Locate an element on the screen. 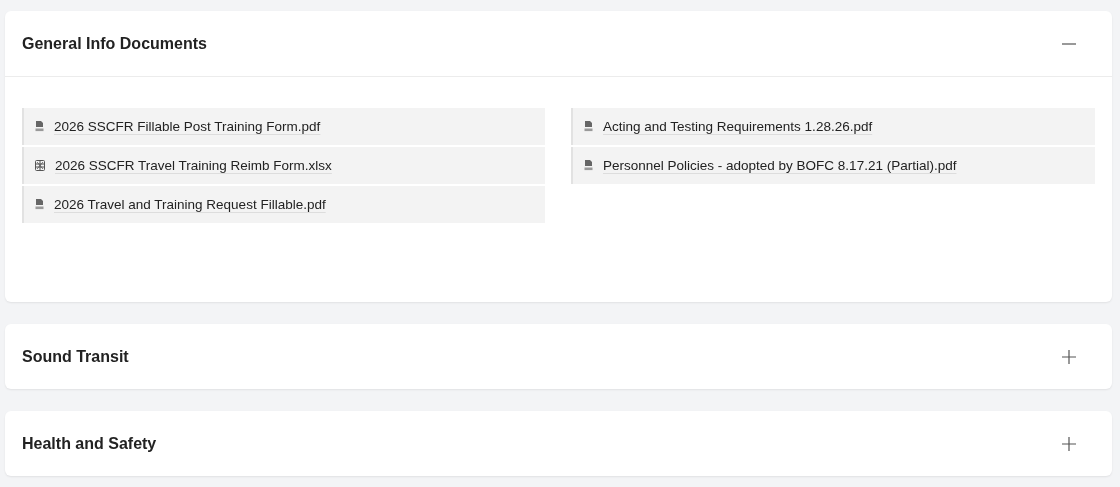 The width and height of the screenshot is (1120, 487). document-link: 2026 SSCFR Travel Training Reimb Form.xlsx is located at coordinates (283, 165).